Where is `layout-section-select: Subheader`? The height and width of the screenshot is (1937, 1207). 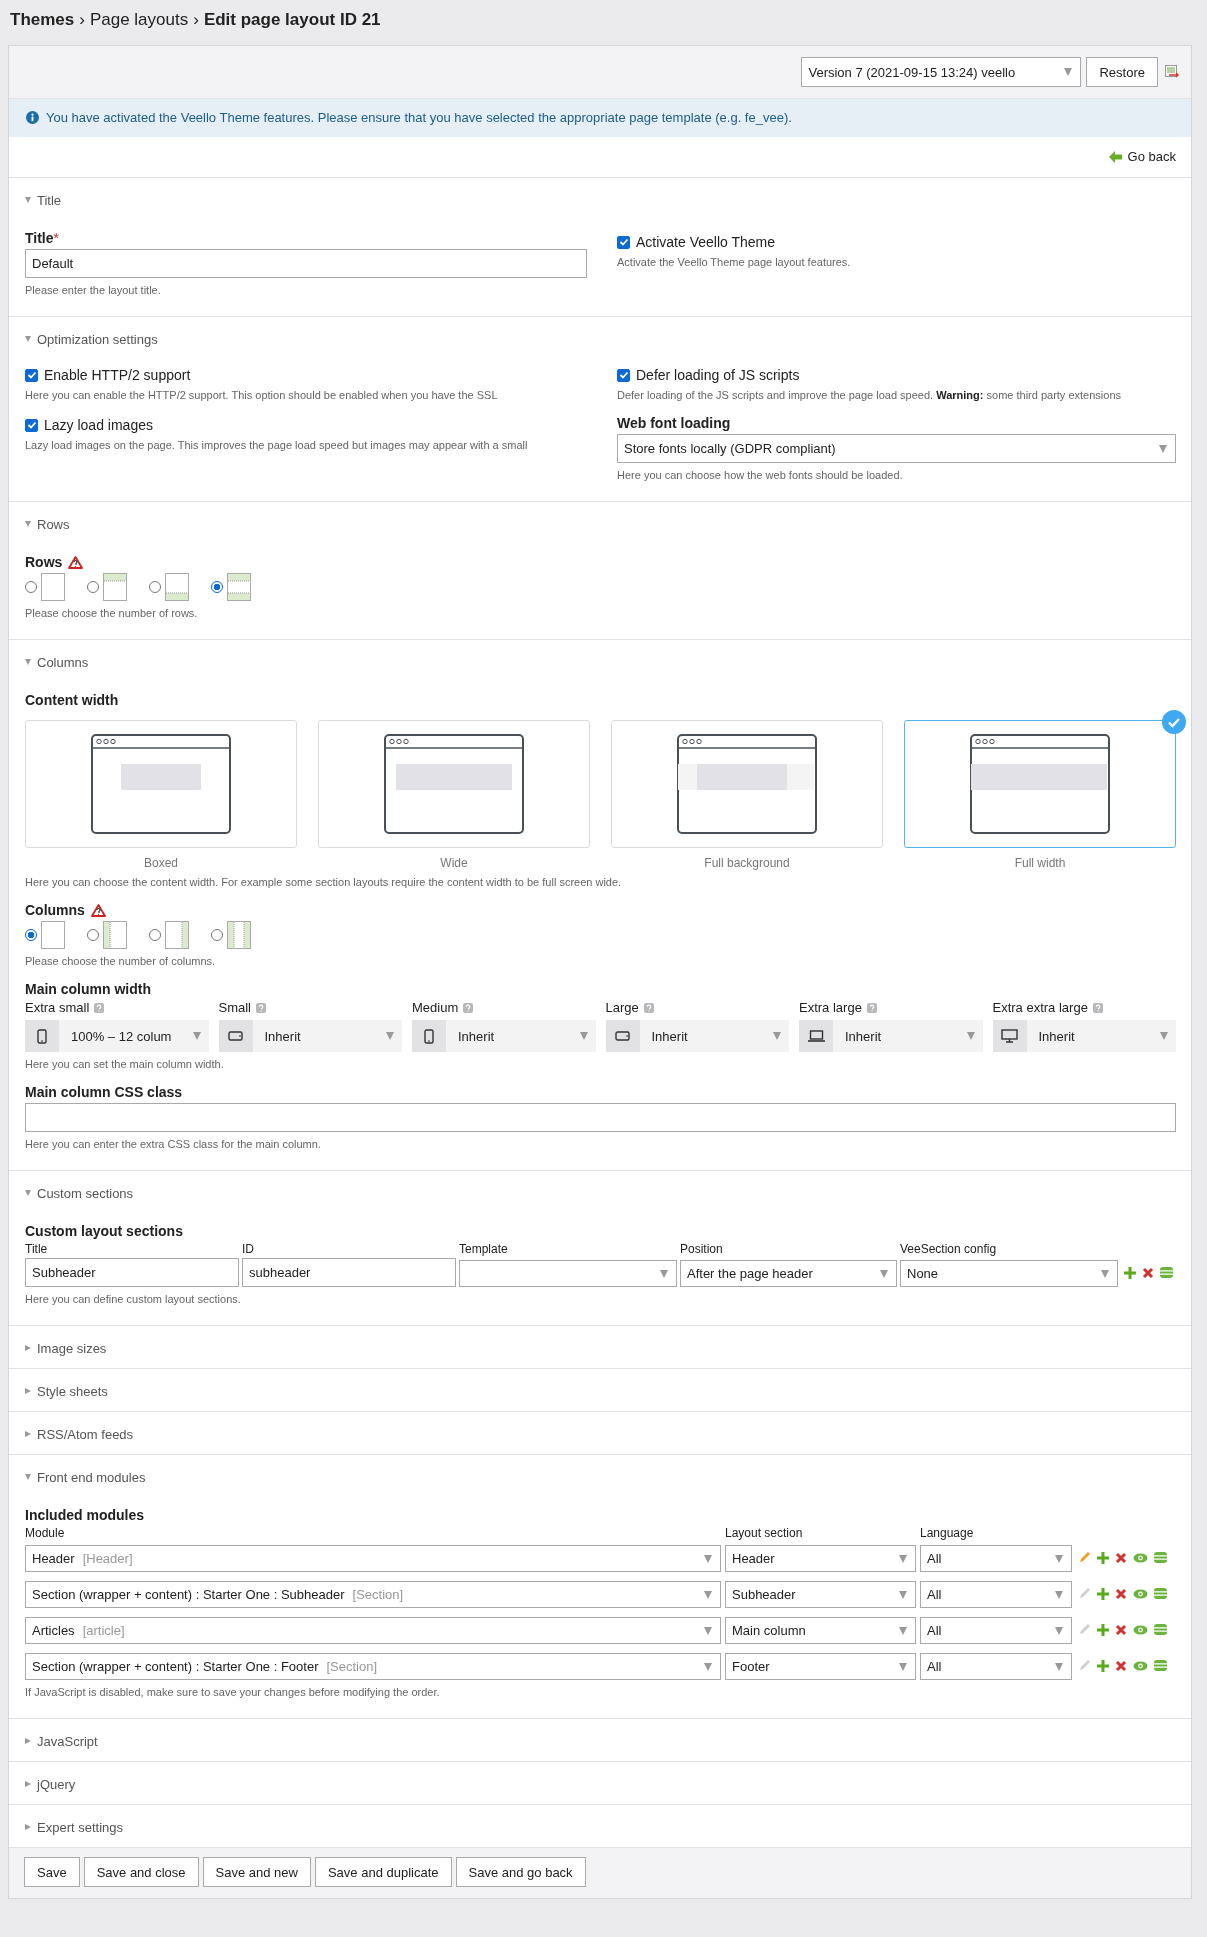 layout-section-select: Subheader is located at coordinates (820, 1594).